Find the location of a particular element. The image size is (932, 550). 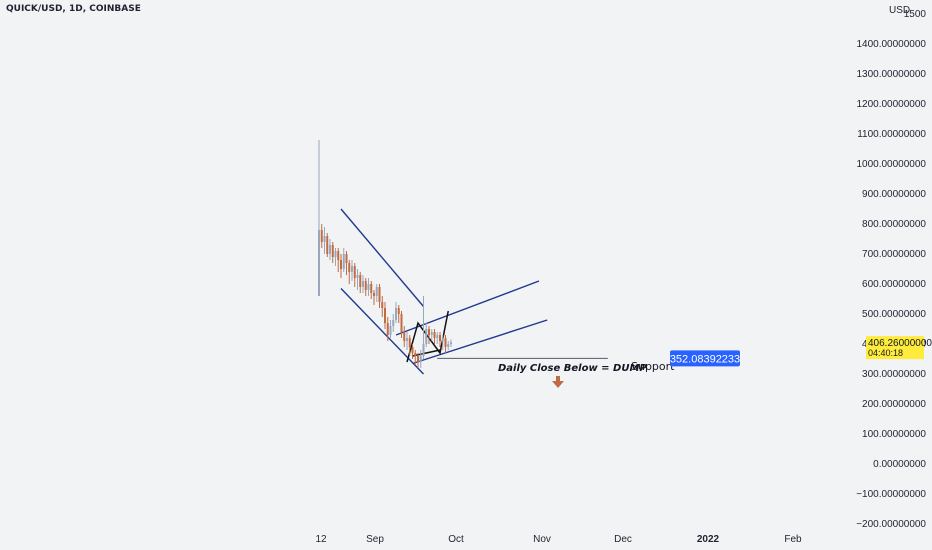

down-arrow-icon is located at coordinates (558, 382).